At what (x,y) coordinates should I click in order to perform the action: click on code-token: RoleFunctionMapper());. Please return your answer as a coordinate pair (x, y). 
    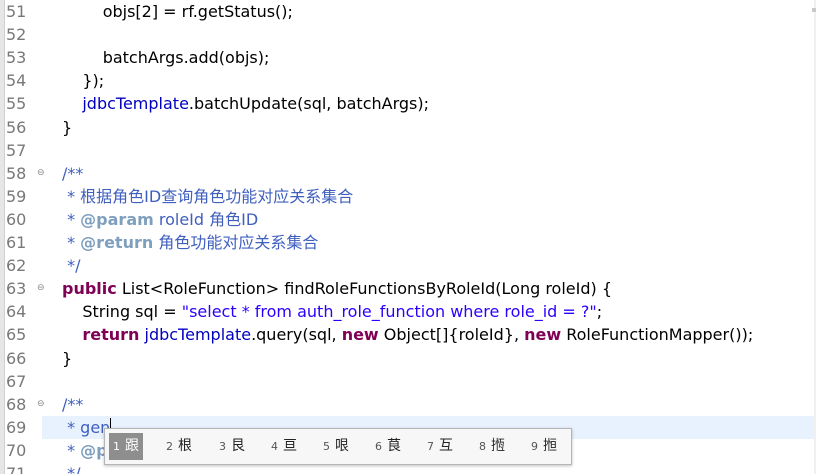
    Looking at the image, I should click on (657, 335).